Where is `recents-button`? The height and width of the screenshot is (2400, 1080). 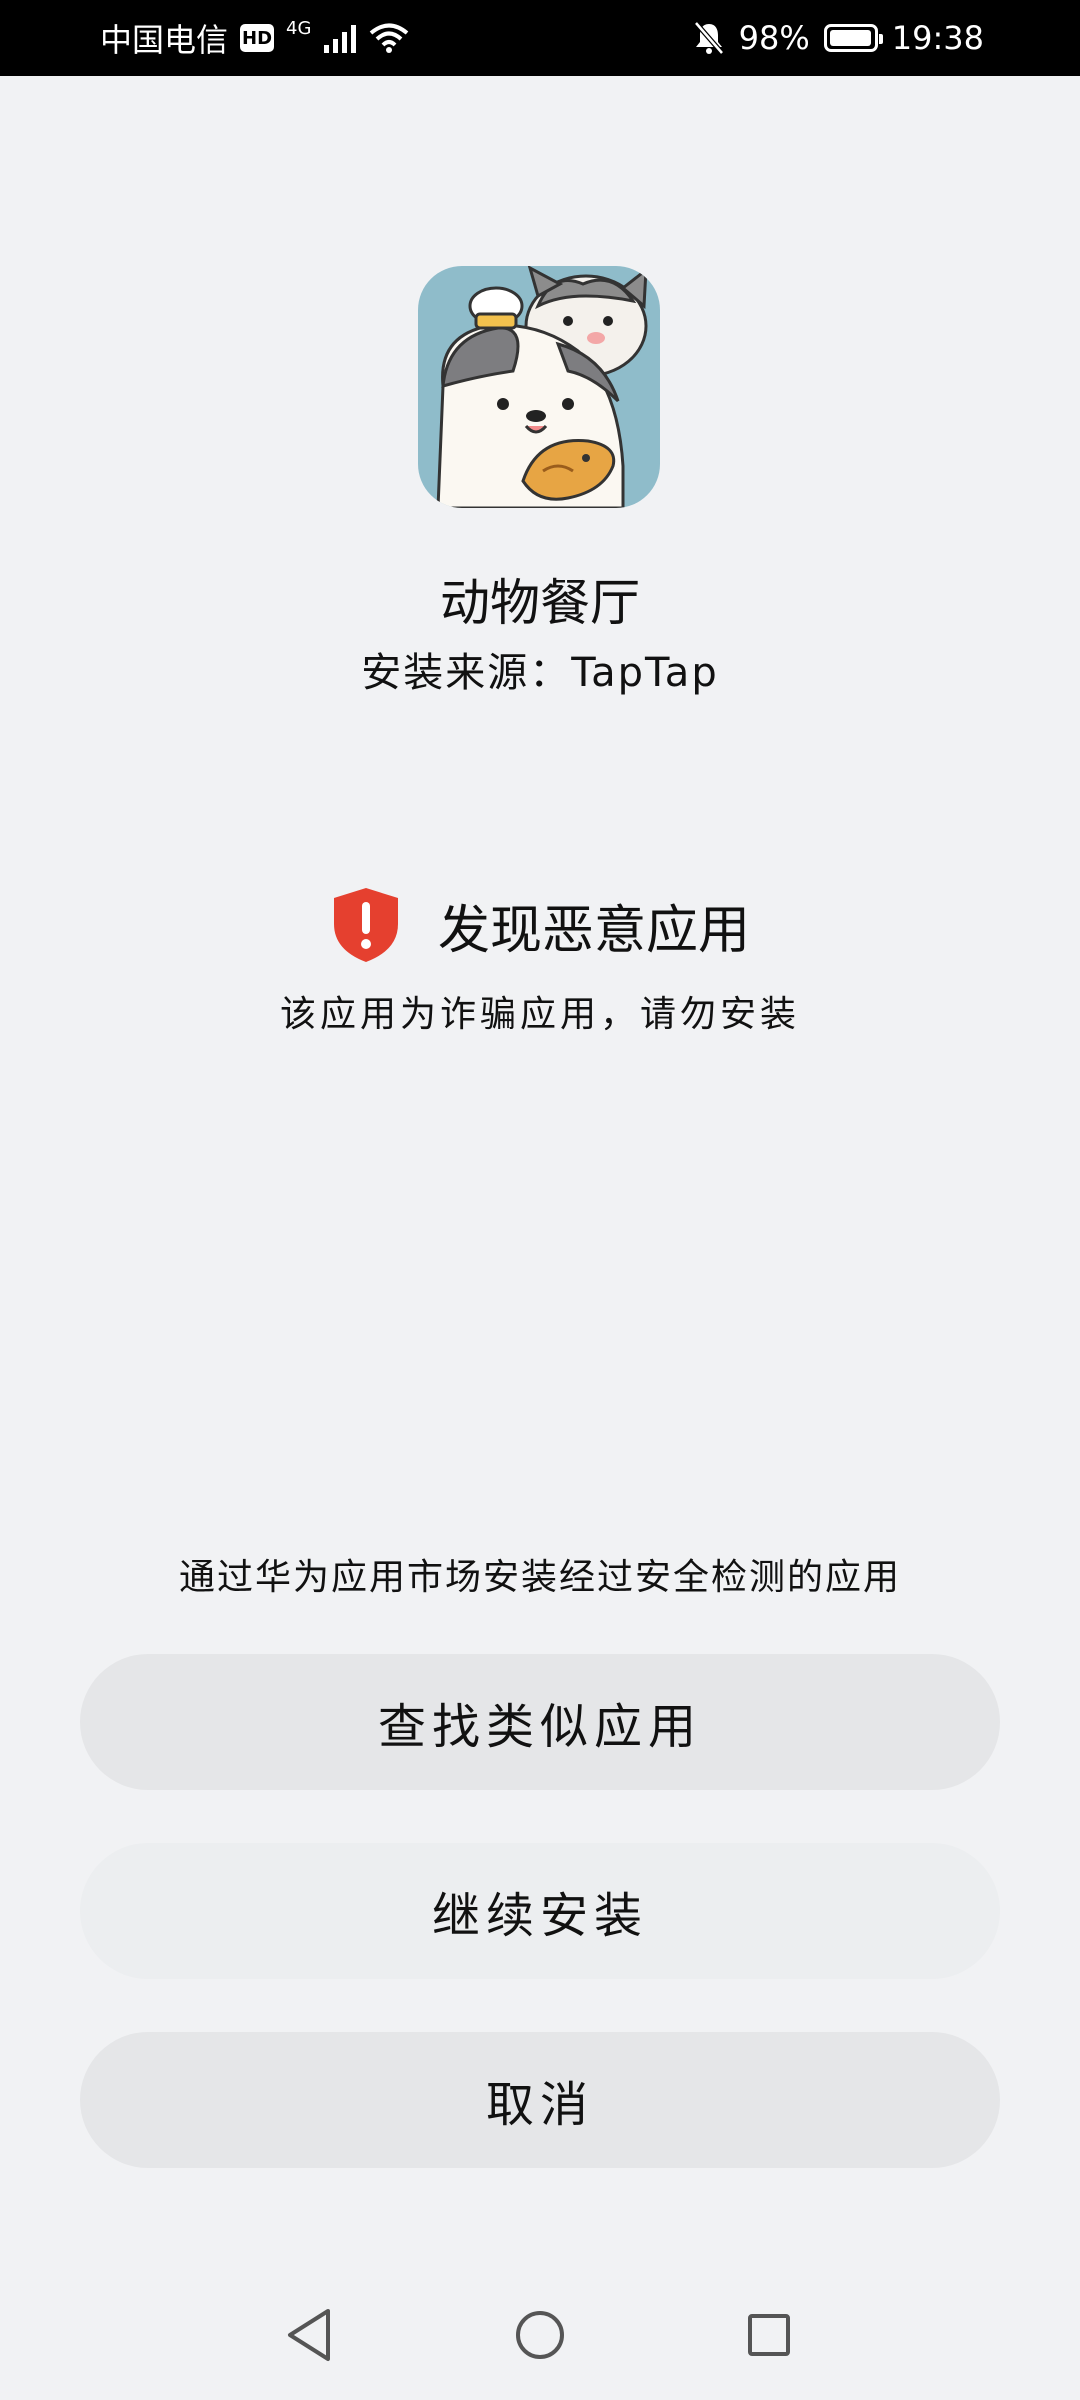
recents-button is located at coordinates (769, 2335).